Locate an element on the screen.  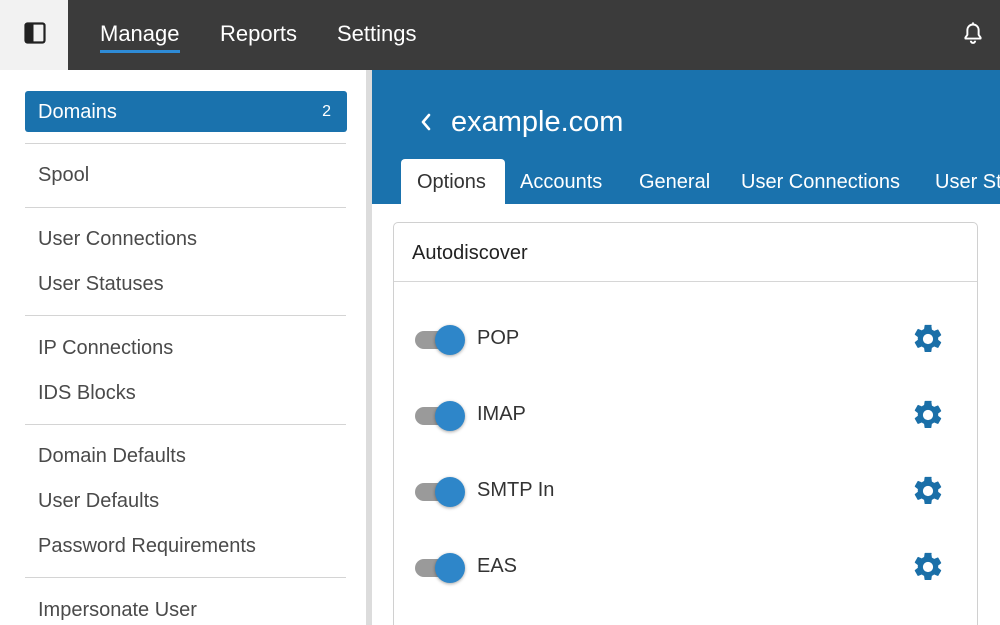
top-nav-bar: Manage Reports Settings is located at coordinates (500, 35).